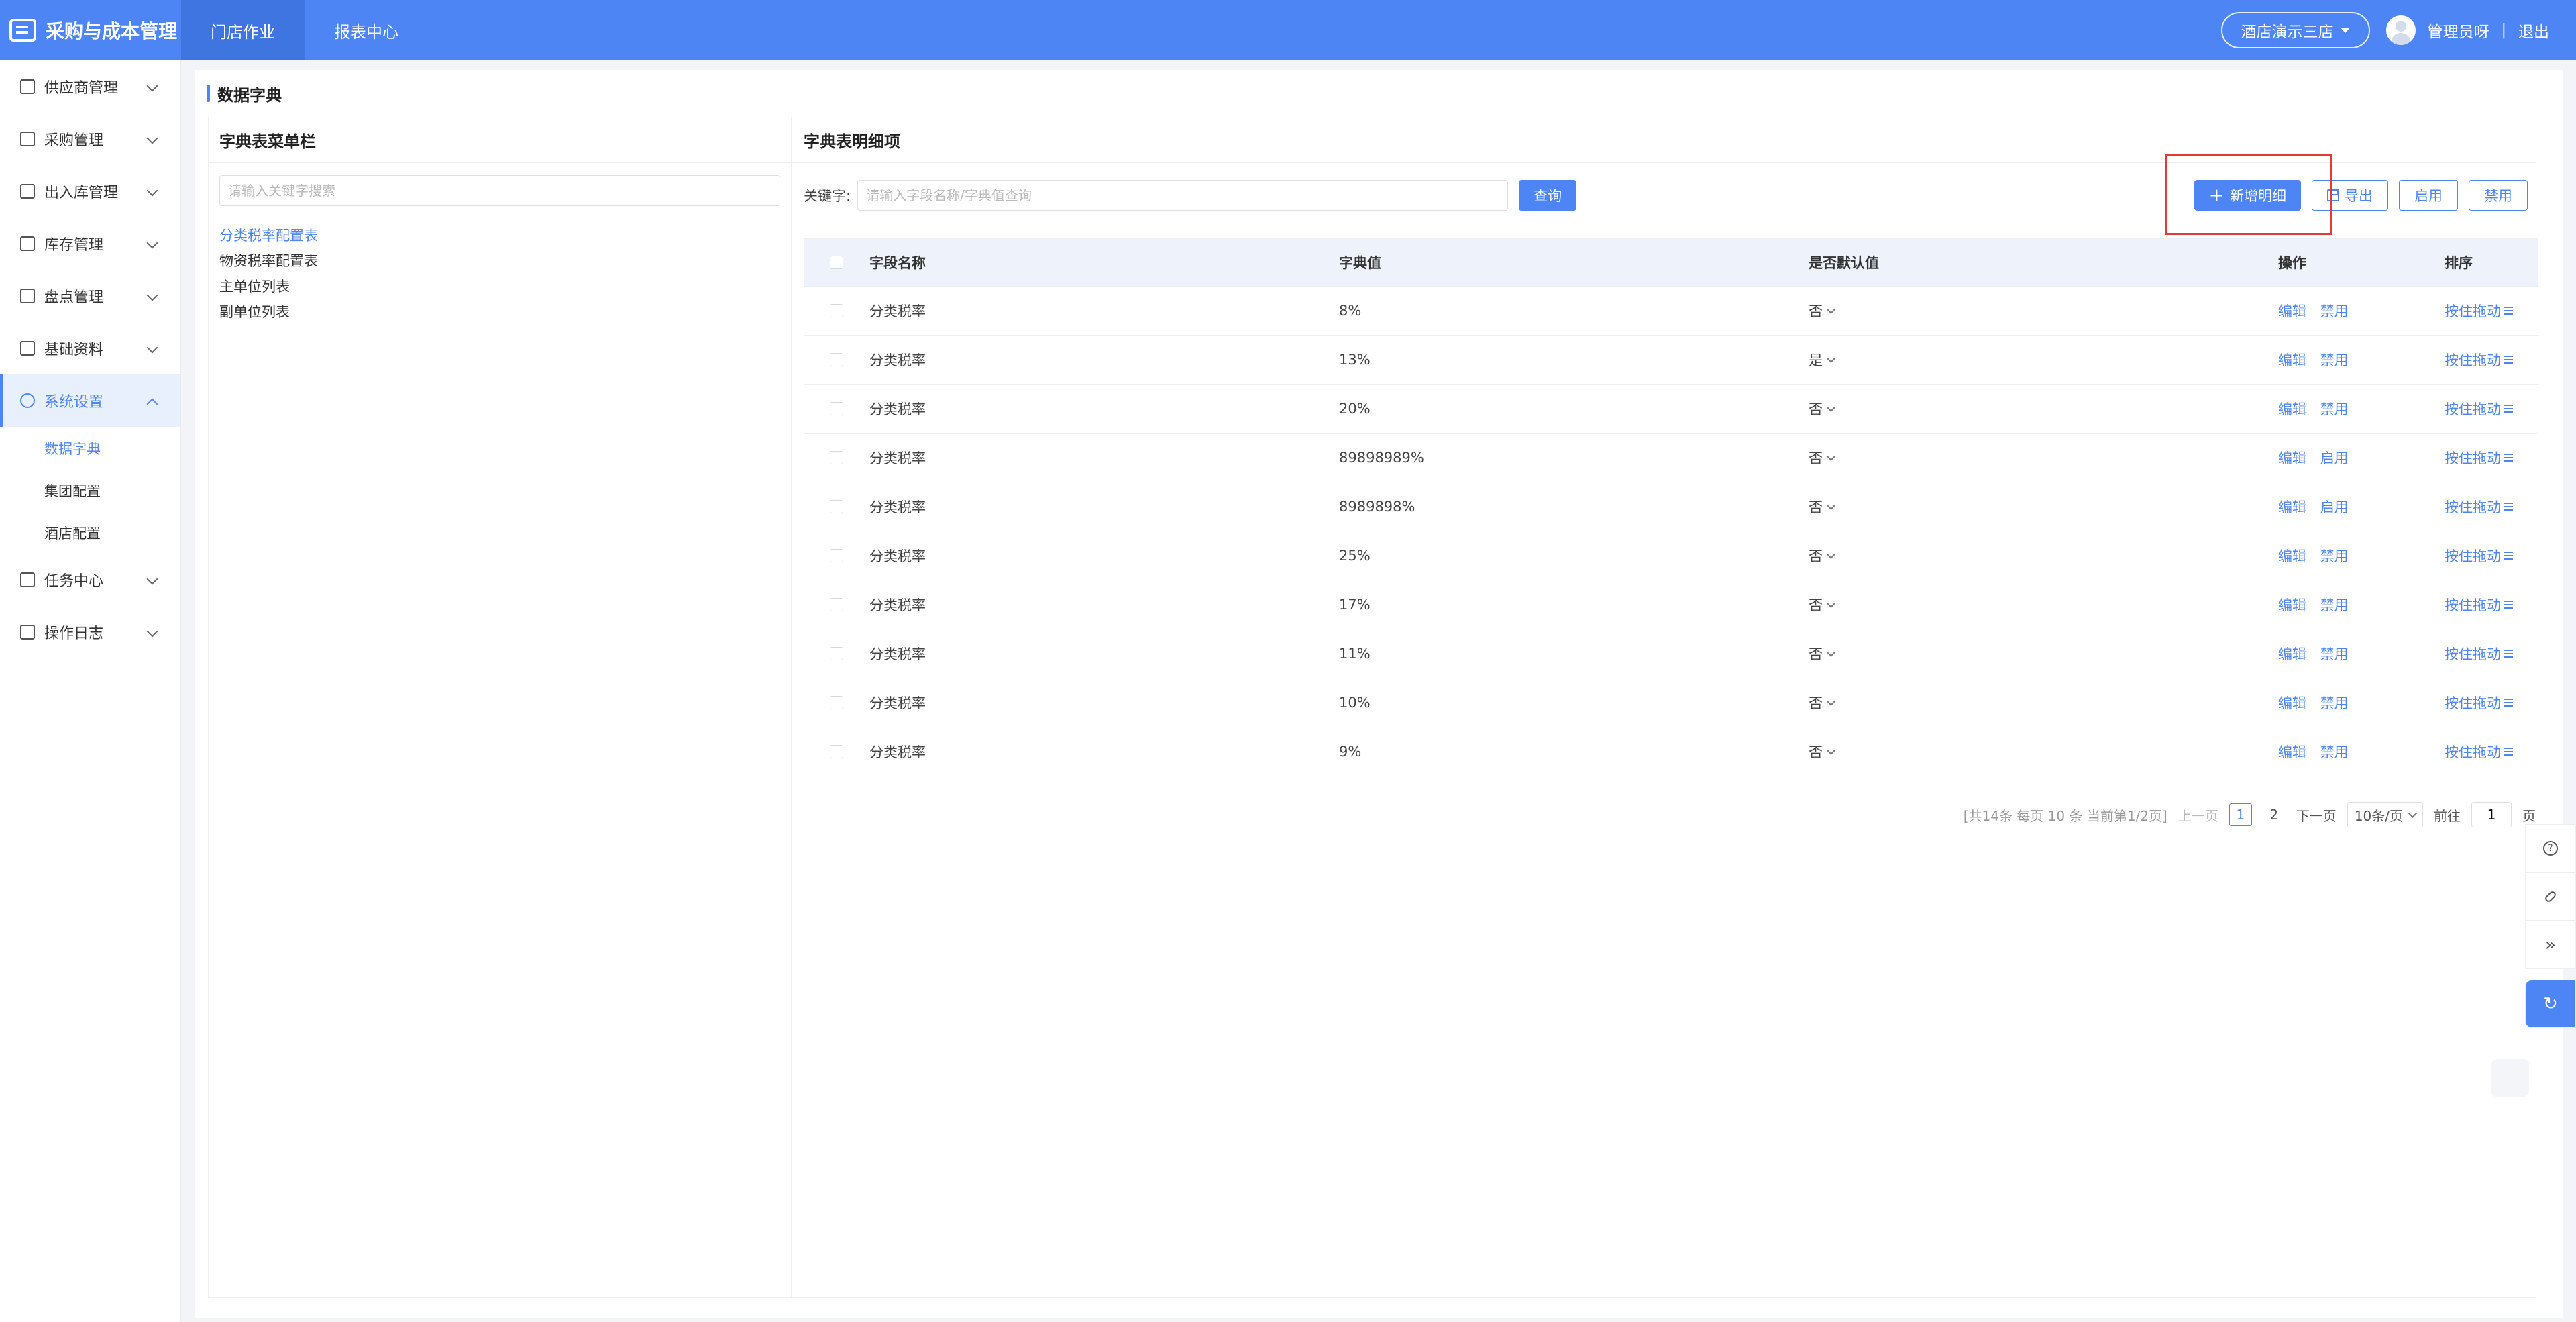 The width and height of the screenshot is (2576, 1322). I want to click on prev-page-button: 上一页, so click(2198, 815).